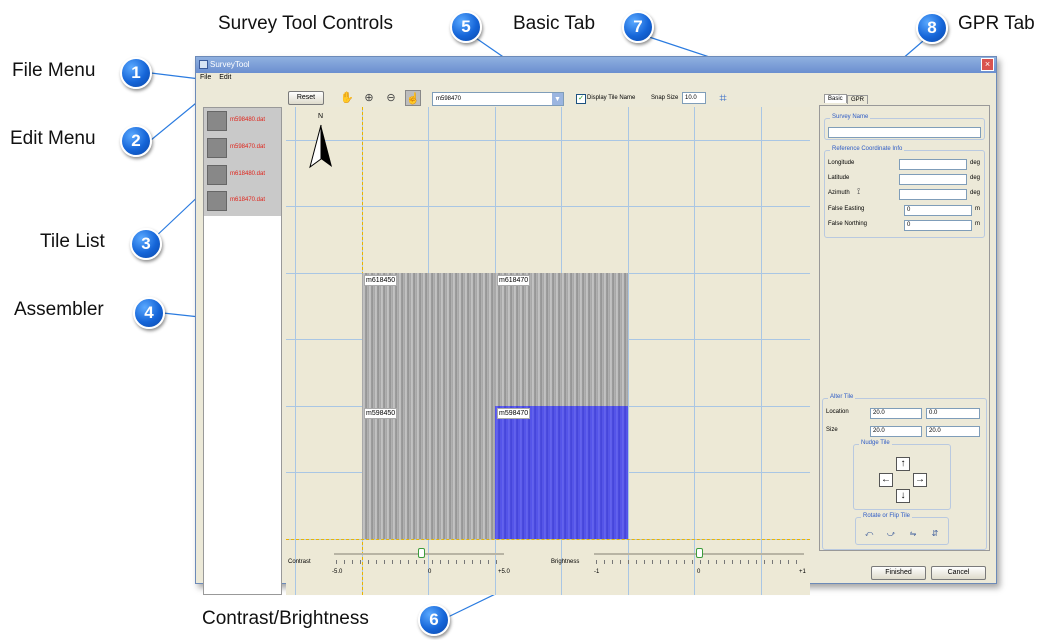  What do you see at coordinates (938, 225) in the screenshot?
I see `false-northing-input: 0` at bounding box center [938, 225].